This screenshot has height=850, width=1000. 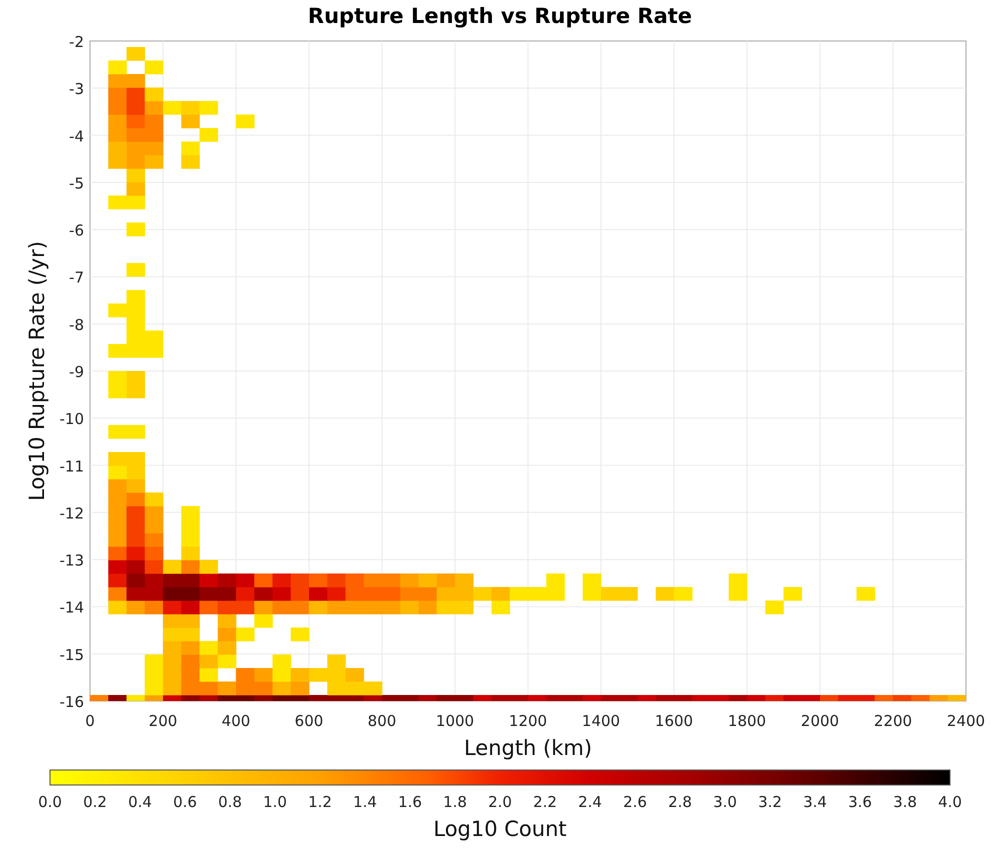 What do you see at coordinates (37, 371) in the screenshot?
I see `y-axis-label: Log10 Rupture Rate (/yr)` at bounding box center [37, 371].